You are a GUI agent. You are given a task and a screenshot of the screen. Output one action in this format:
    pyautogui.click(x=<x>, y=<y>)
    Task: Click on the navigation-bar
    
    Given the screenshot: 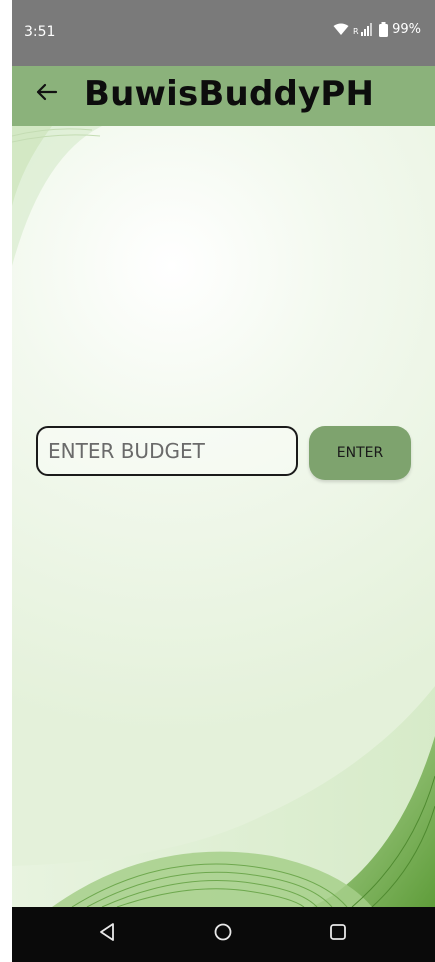 What is the action you would take?
    pyautogui.click(x=223, y=934)
    